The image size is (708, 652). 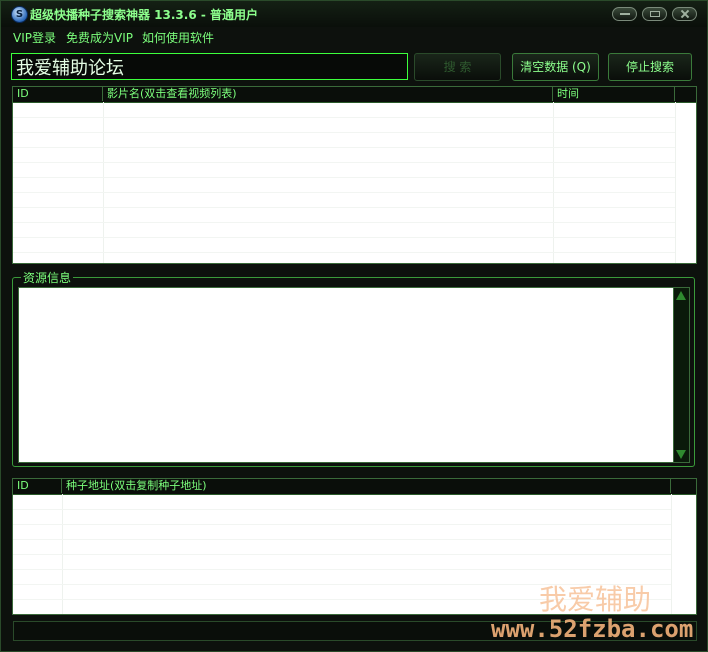 I want to click on column-header-torrent-id: ID, so click(x=37, y=486).